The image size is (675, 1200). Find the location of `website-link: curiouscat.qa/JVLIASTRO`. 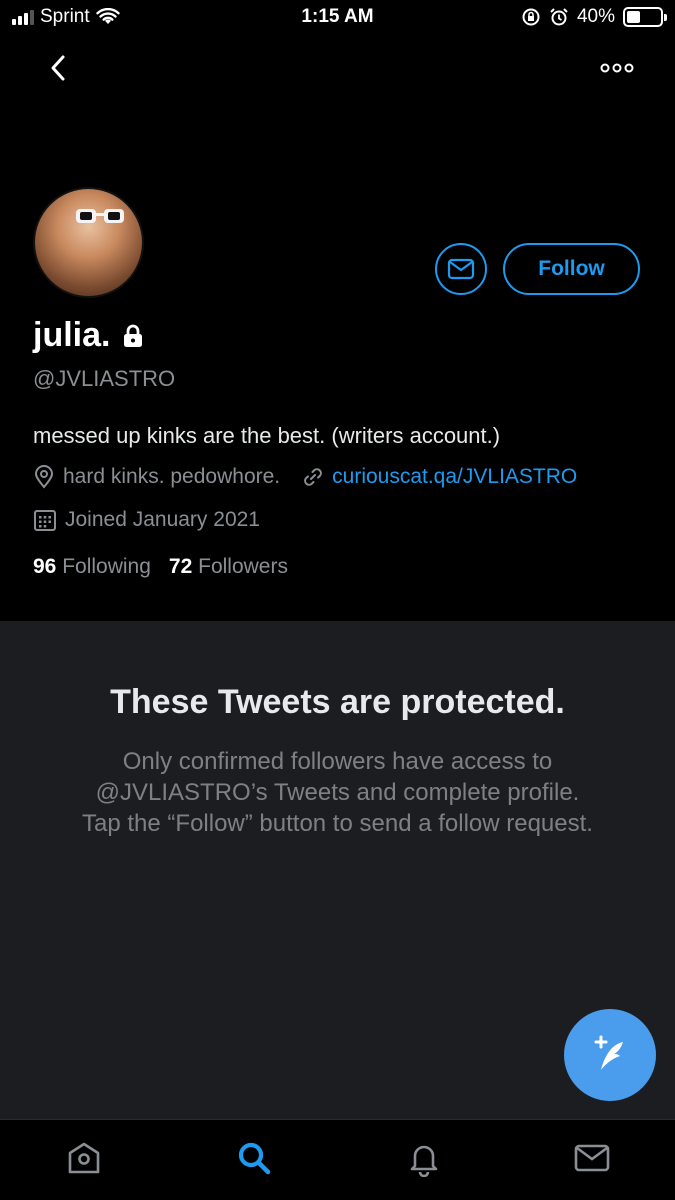

website-link: curiouscat.qa/JVLIASTRO is located at coordinates (454, 477).